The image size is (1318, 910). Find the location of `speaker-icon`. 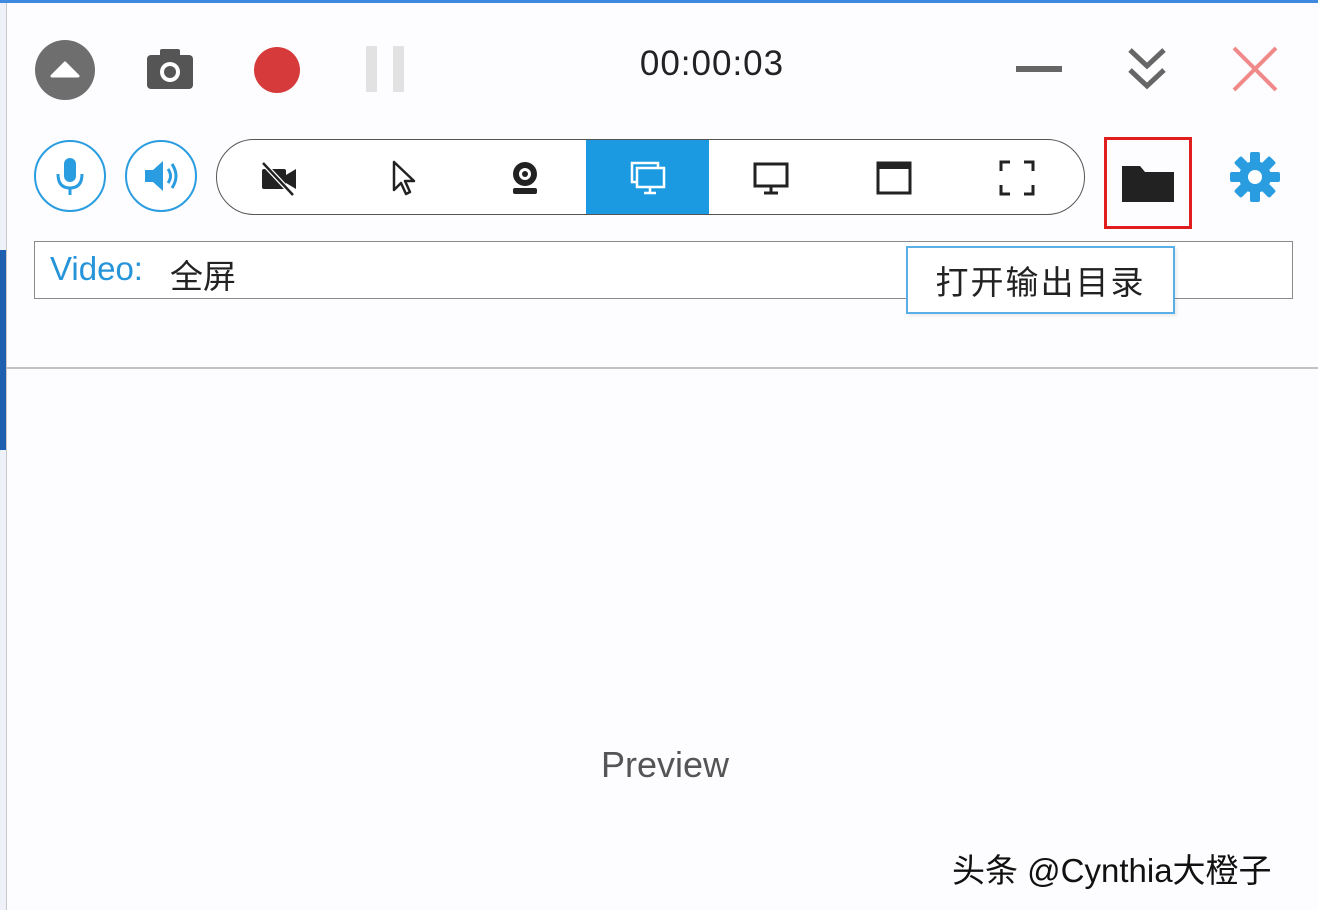

speaker-icon is located at coordinates (161, 176).